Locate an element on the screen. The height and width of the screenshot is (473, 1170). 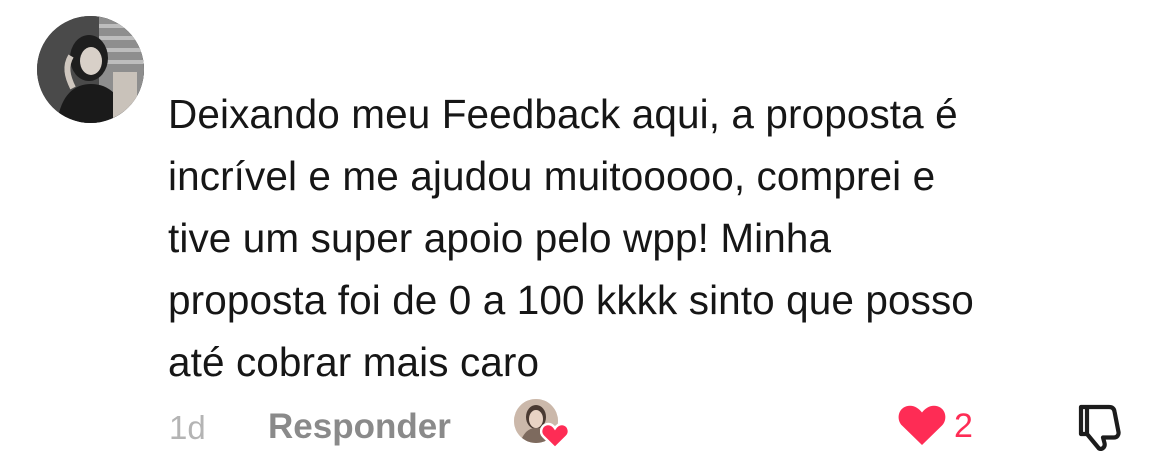
thumbs-down-icon is located at coordinates (1099, 426).